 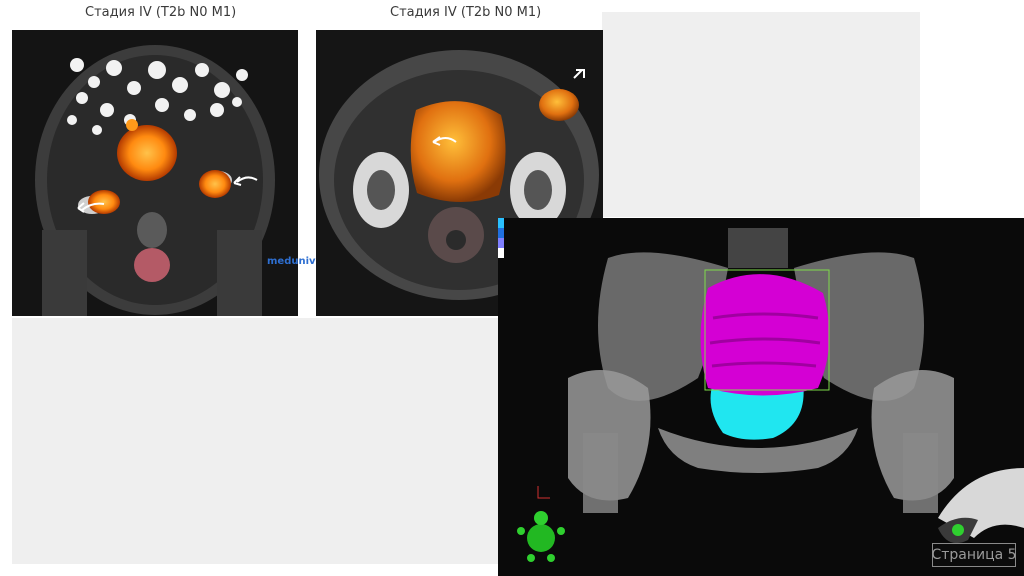 What do you see at coordinates (974, 555) in the screenshot?
I see `page-number-label: Страница 5` at bounding box center [974, 555].